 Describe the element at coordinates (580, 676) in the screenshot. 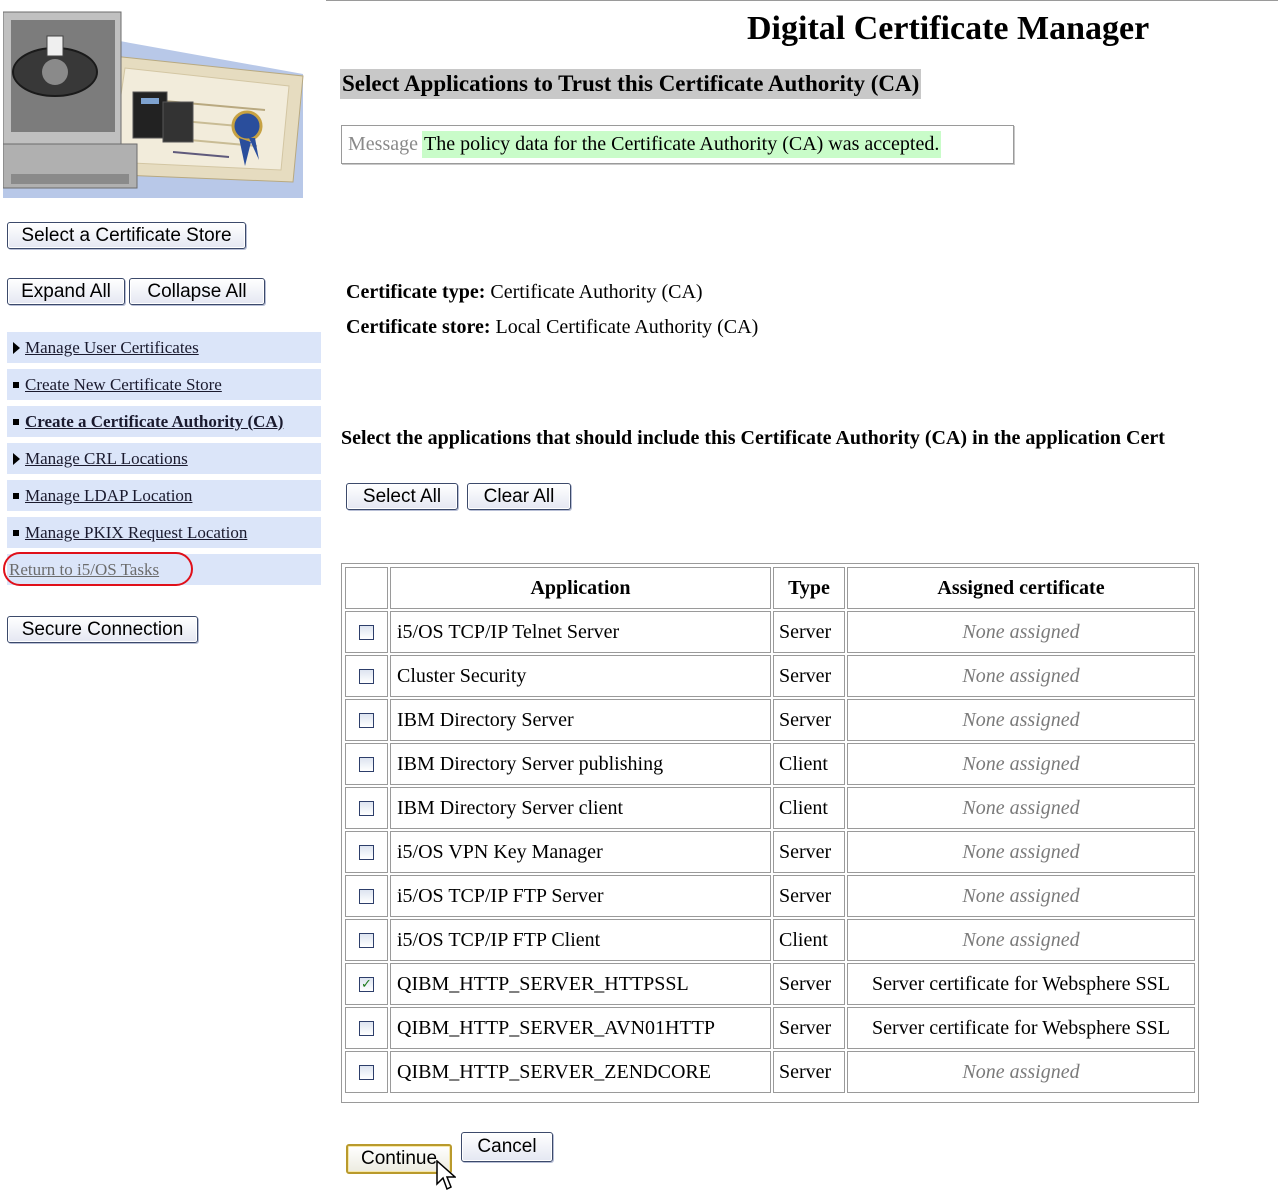

I see `application-cell: Cluster Security` at that location.